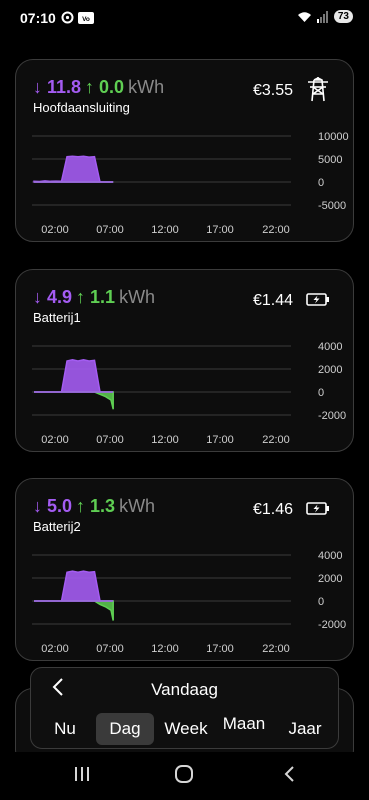  Describe the element at coordinates (322, 16) in the screenshot. I see `signal-icon` at that location.